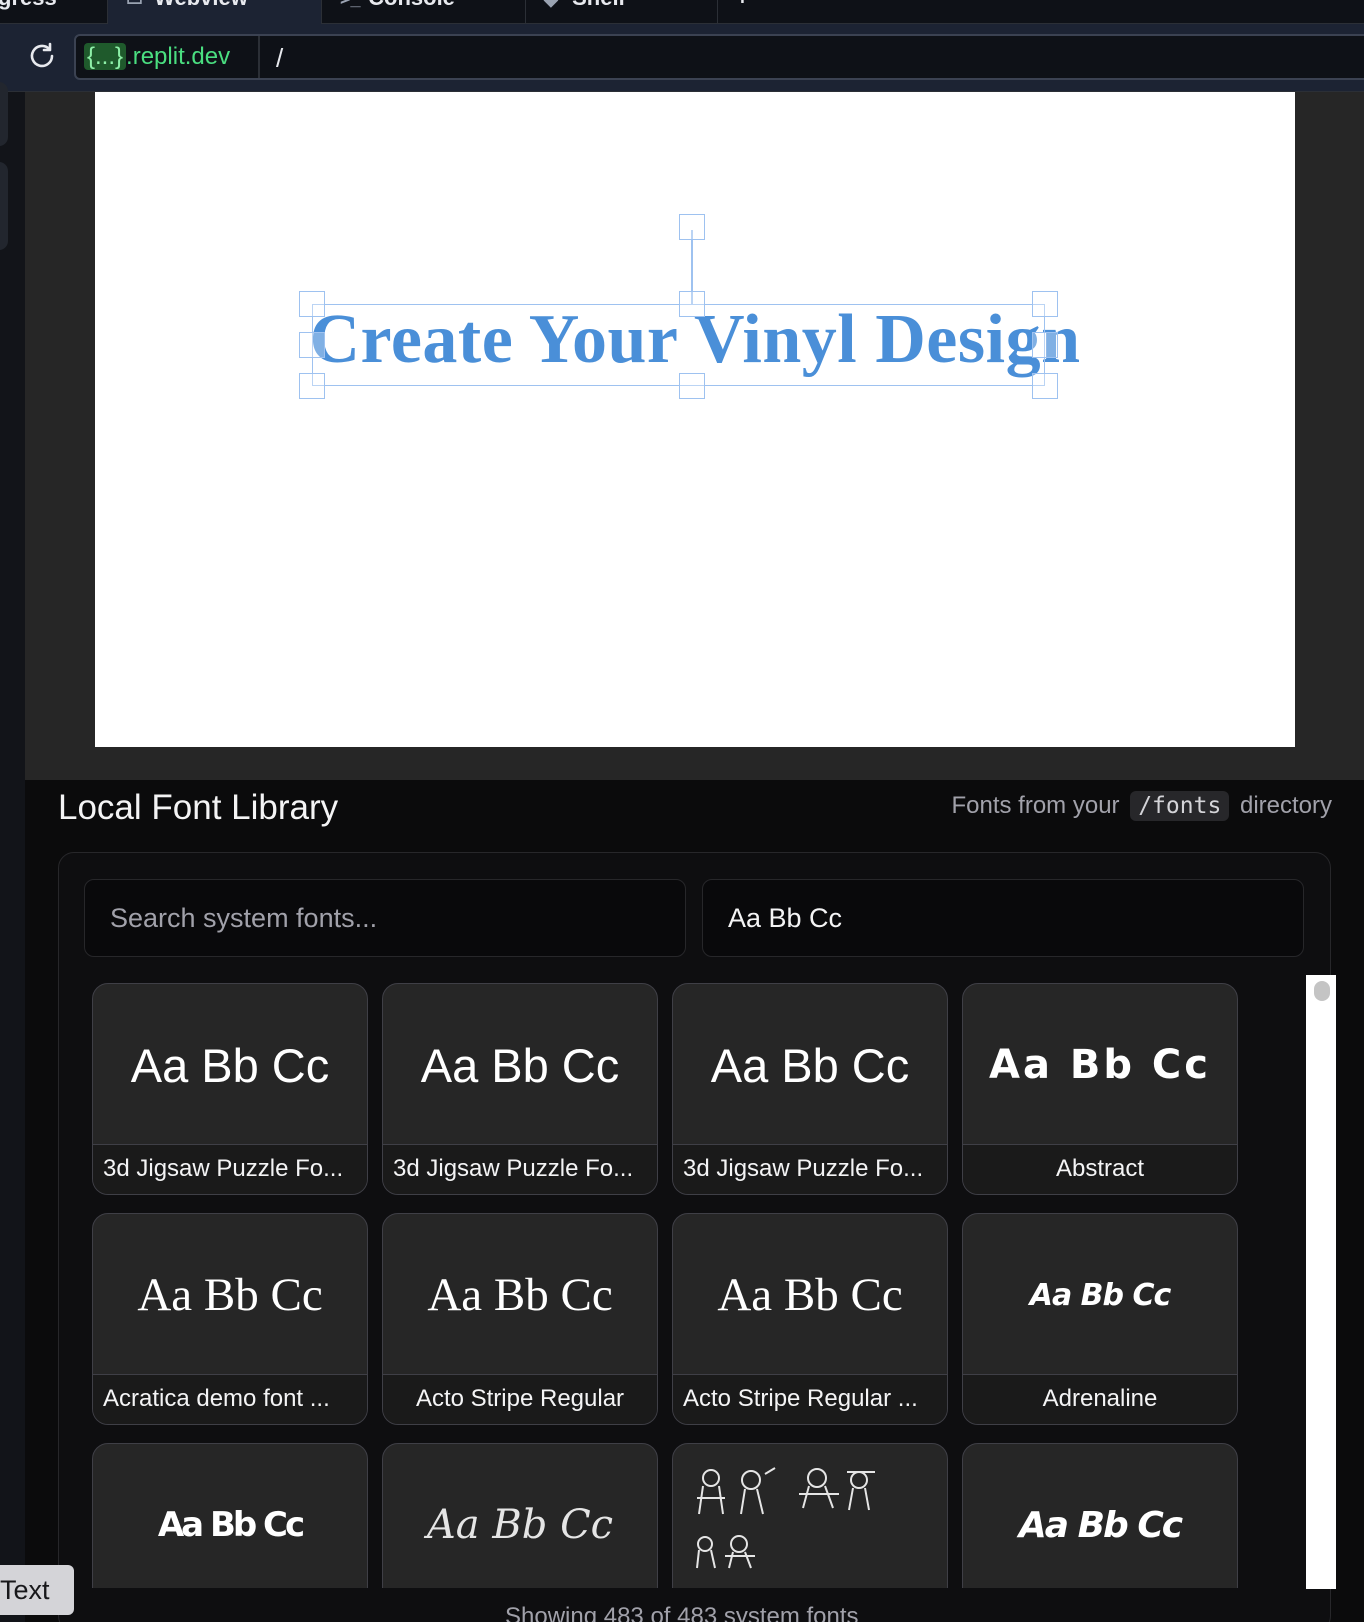  I want to click on panel-note: Fonts from your /fonts directory, so click(1141, 806).